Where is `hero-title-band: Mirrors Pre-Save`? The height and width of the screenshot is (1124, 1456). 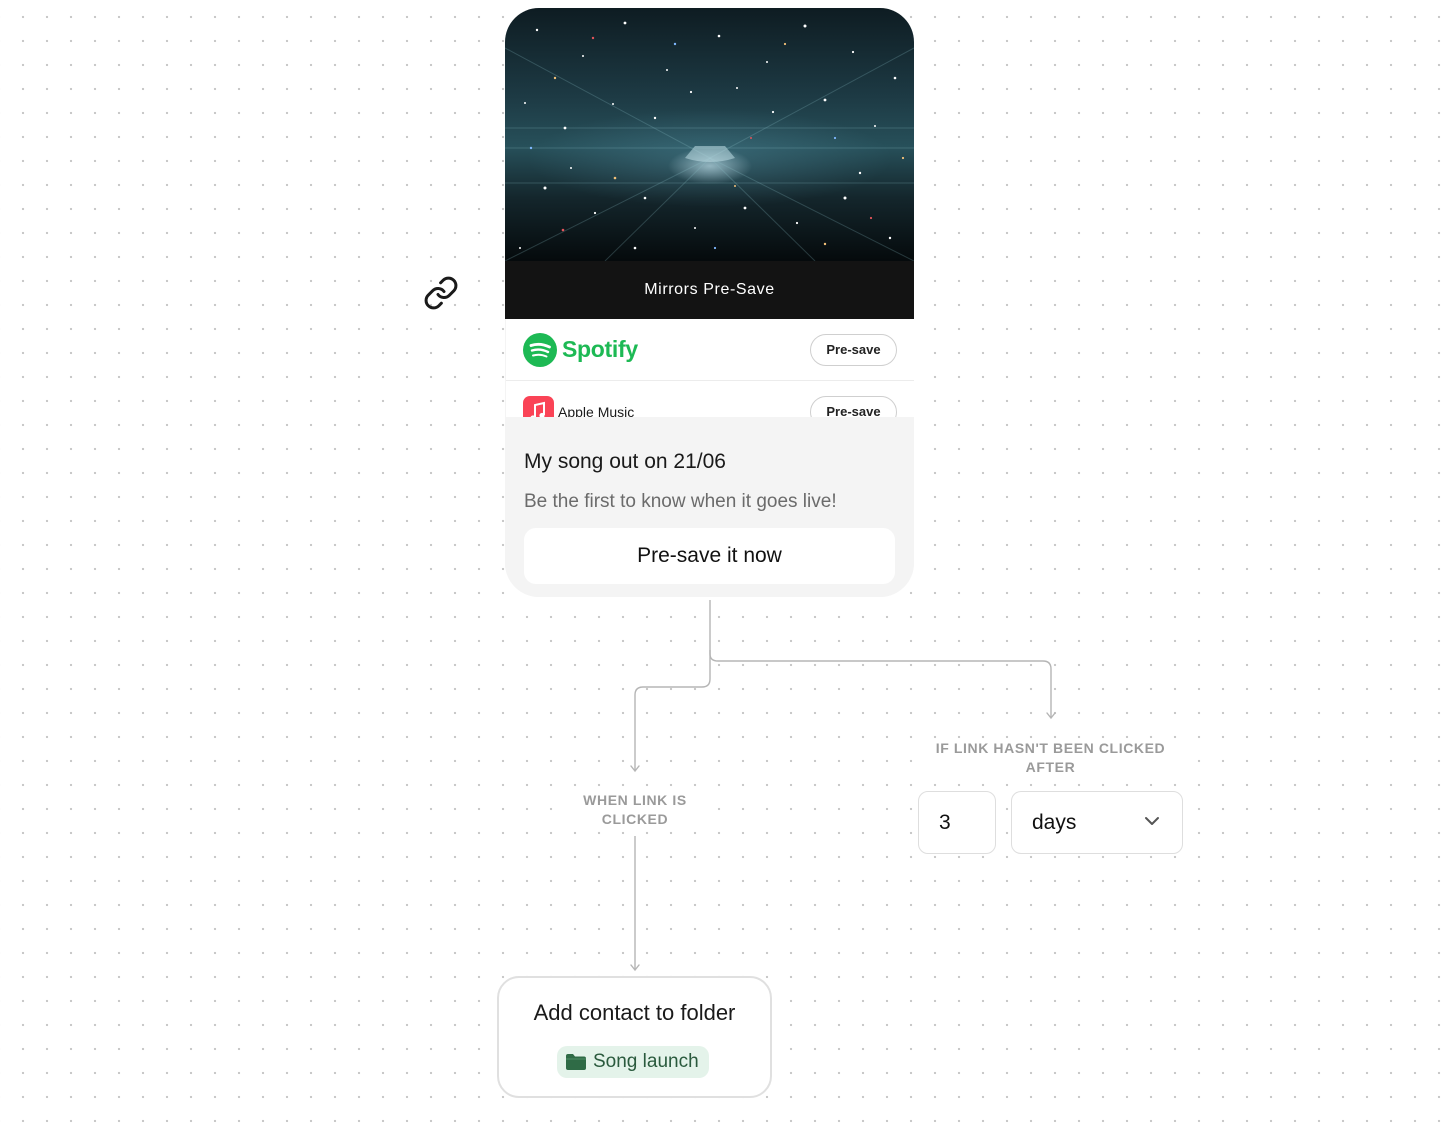 hero-title-band: Mirrors Pre-Save is located at coordinates (709, 290).